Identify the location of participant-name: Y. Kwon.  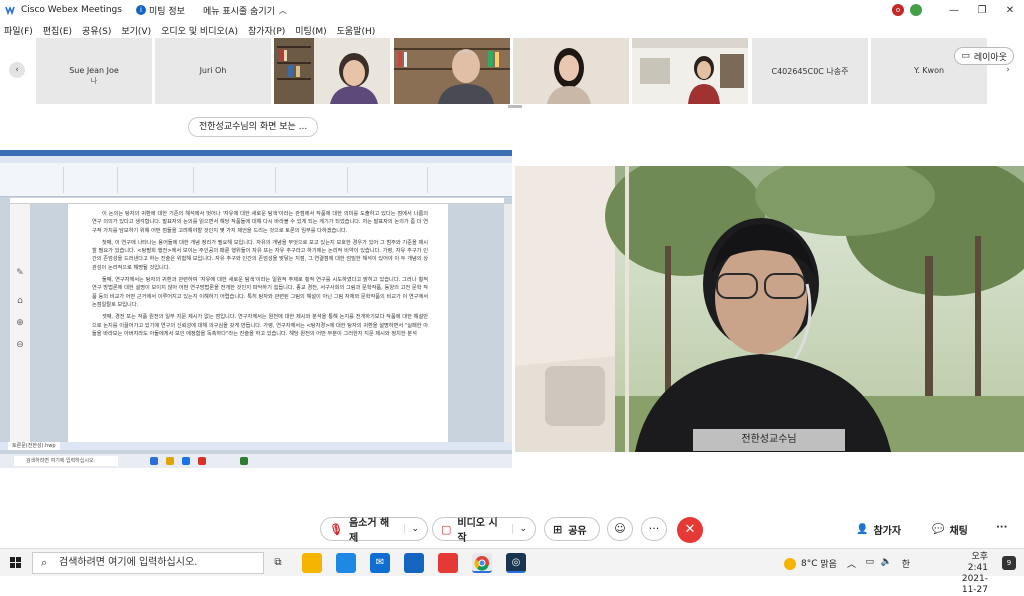
(929, 70).